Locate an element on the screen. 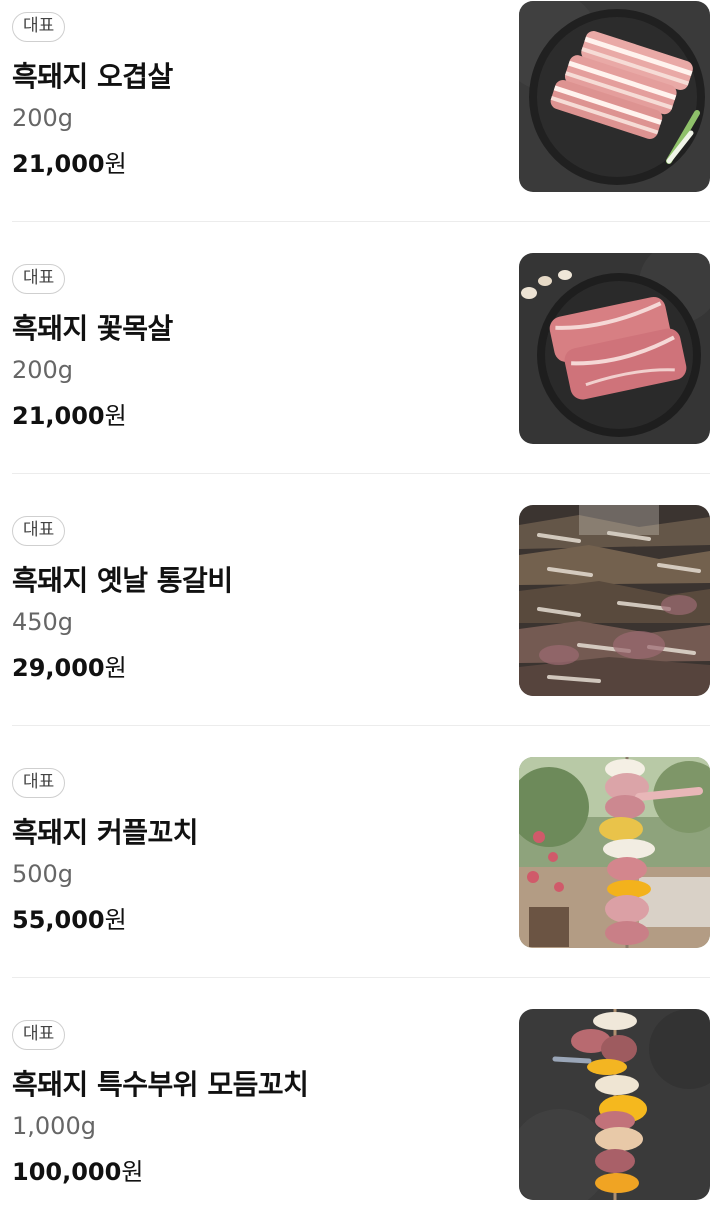 This screenshot has height=1212, width=717. menu-item-name: 흑돼지 오겹살 is located at coordinates (92, 76).